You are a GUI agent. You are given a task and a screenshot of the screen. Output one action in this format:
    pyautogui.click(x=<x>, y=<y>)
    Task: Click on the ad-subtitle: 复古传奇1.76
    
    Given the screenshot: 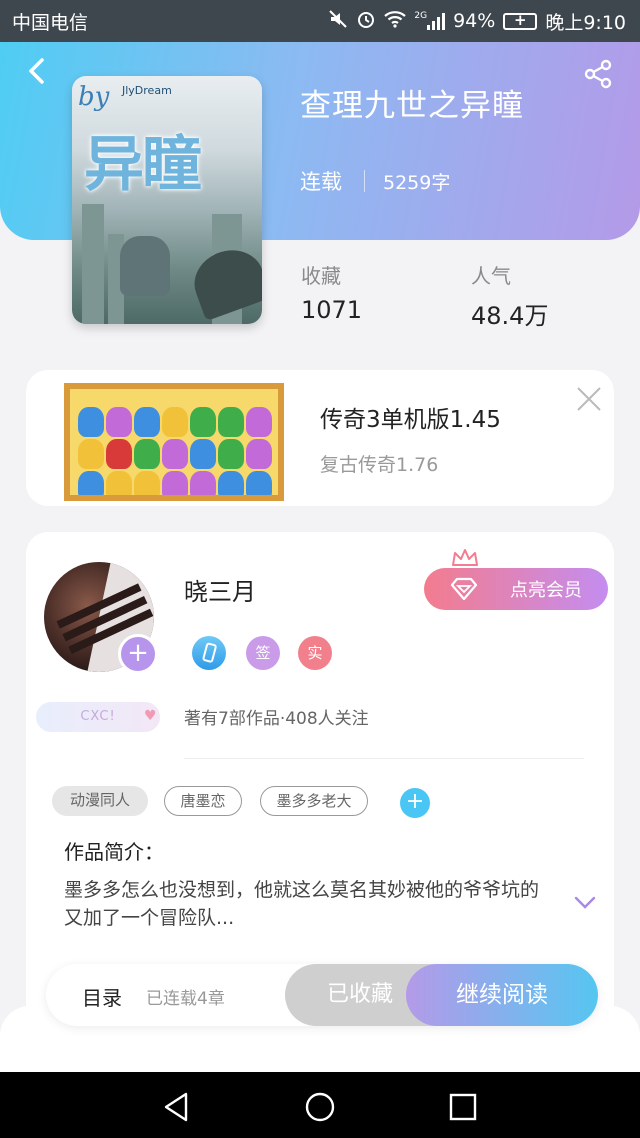 What is the action you would take?
    pyautogui.click(x=379, y=465)
    